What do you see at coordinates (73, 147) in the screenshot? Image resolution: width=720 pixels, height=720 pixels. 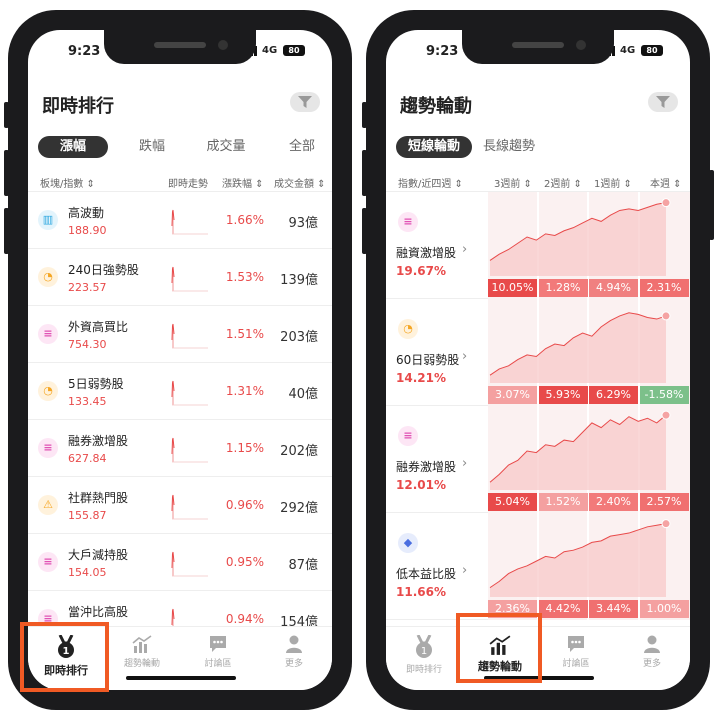 I see `tab-gainers: 漲幅` at bounding box center [73, 147].